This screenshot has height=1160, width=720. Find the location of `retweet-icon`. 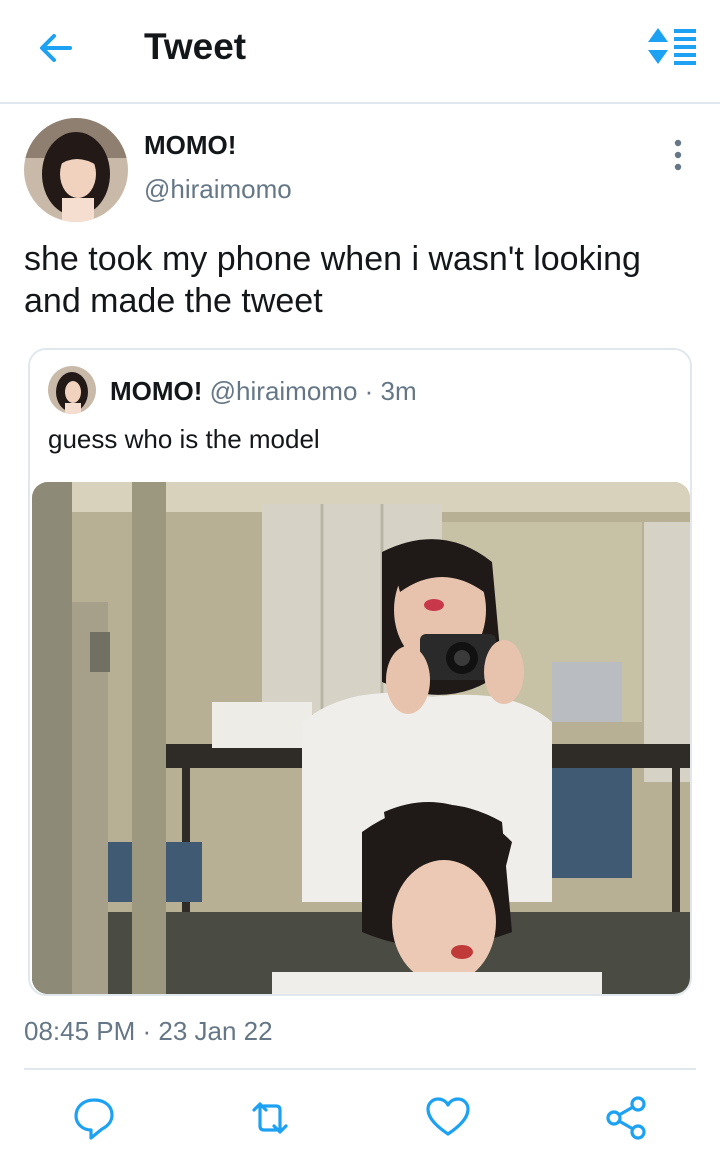

retweet-icon is located at coordinates (270, 1118).